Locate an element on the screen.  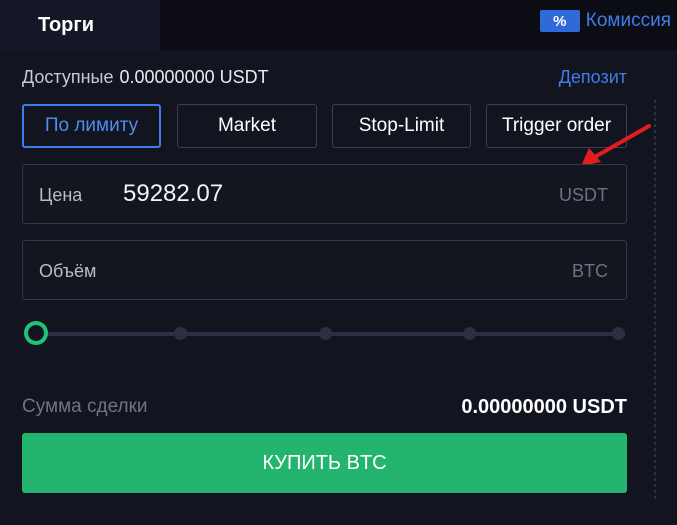
buy-btc-label: КУПИТЬ BTC is located at coordinates (324, 462).